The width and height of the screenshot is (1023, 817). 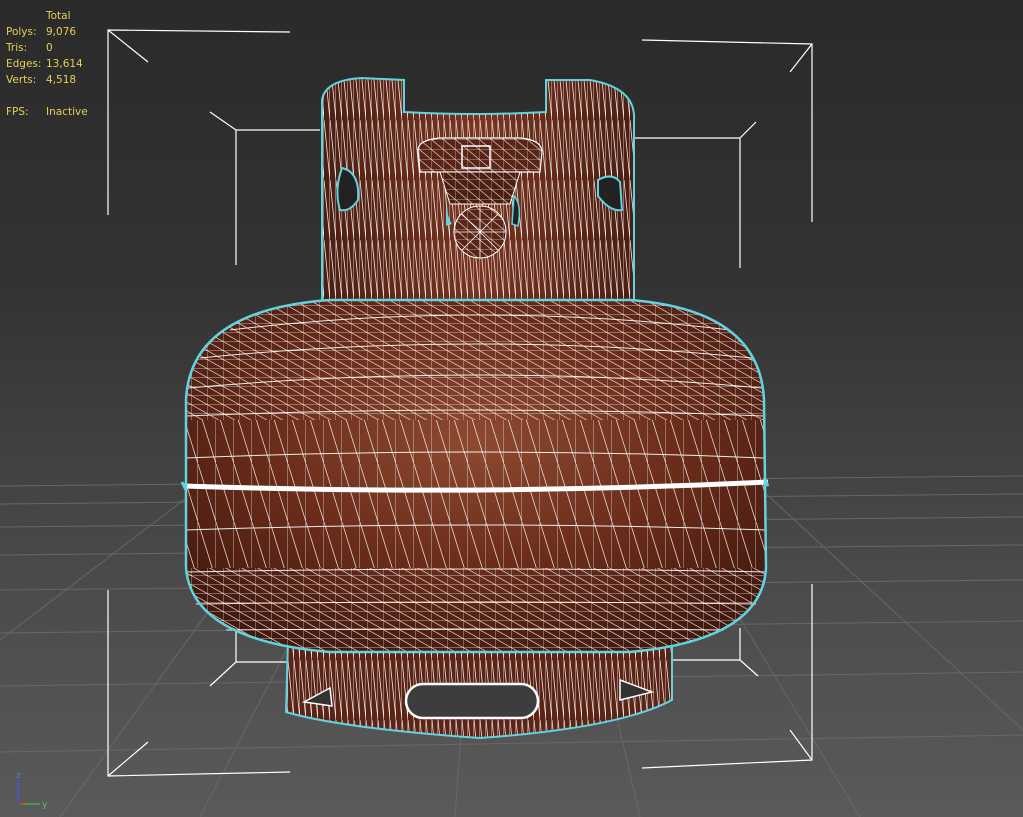 I want to click on axis-y-label: y, so click(x=45, y=805).